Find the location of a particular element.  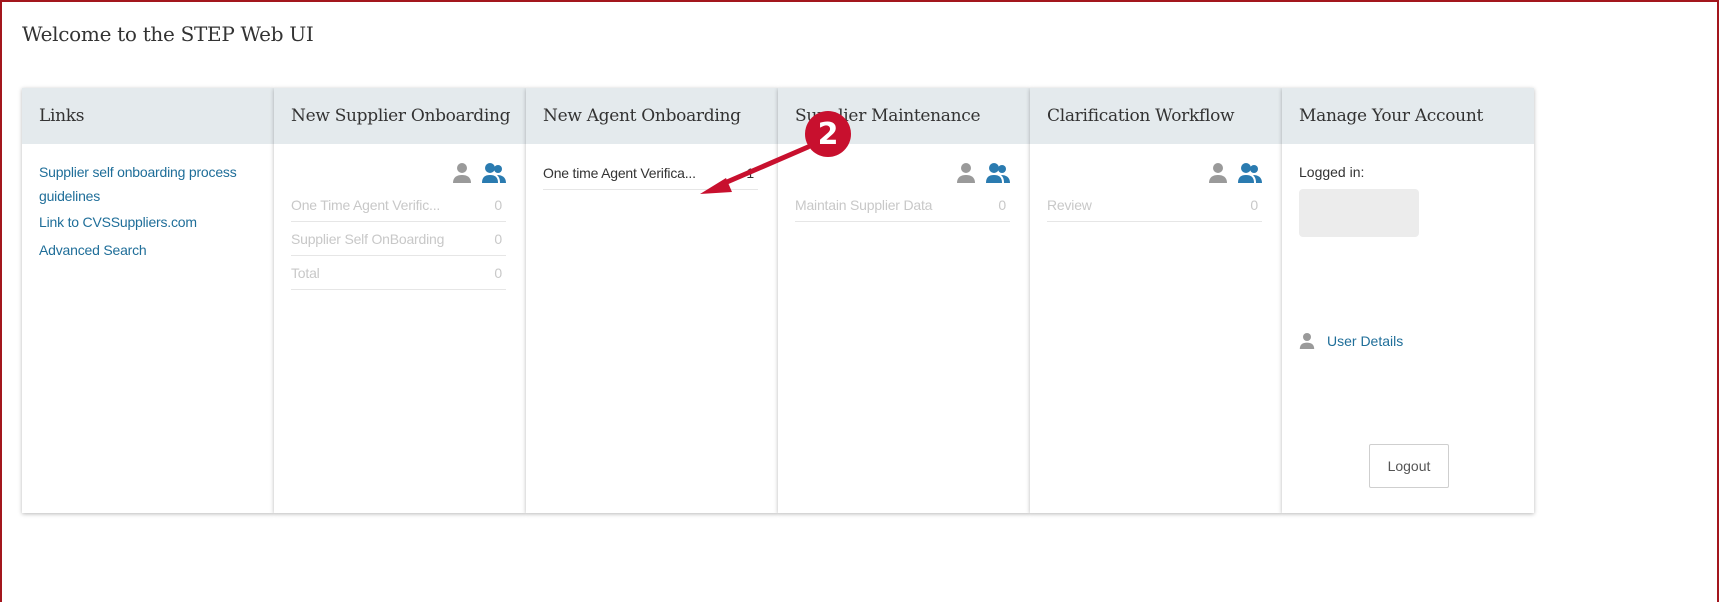

row-count: 1 is located at coordinates (750, 172).